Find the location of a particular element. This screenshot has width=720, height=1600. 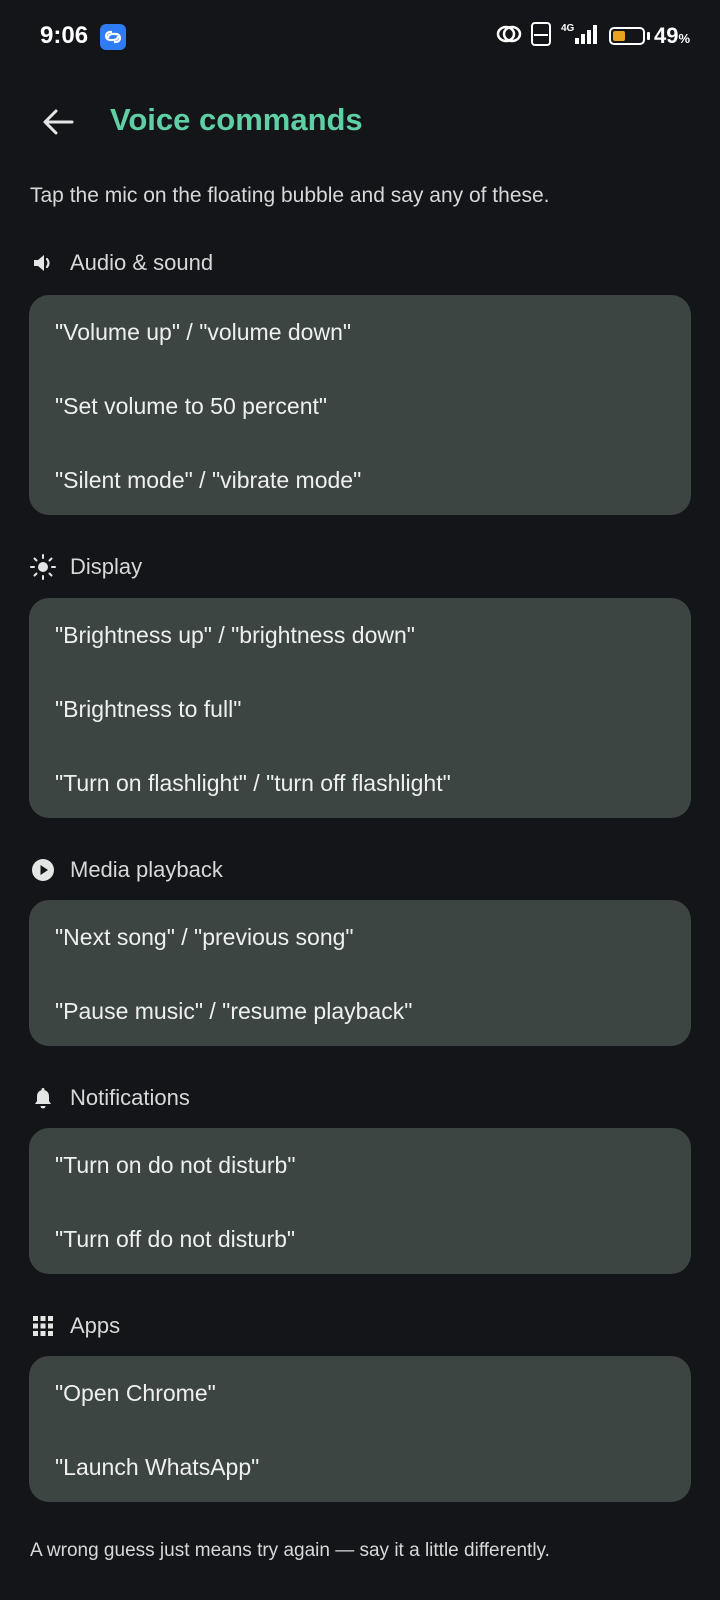

volte-icon is located at coordinates (540, 36).